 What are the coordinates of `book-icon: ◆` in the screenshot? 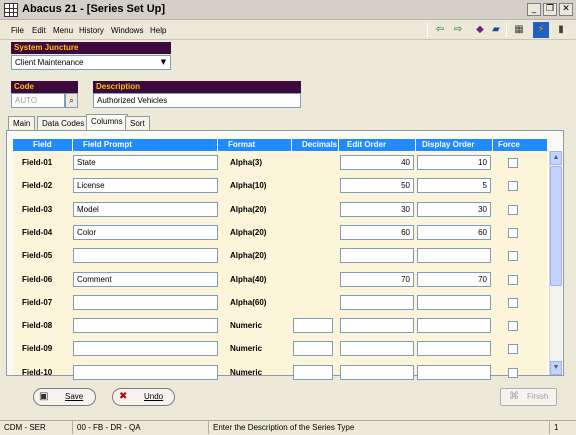 It's located at (480, 30).